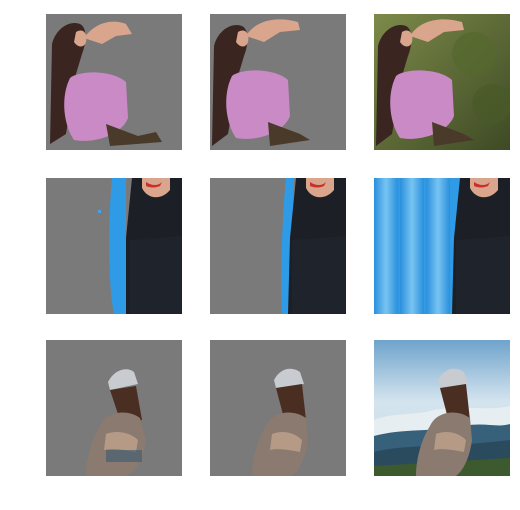 This screenshot has width=520, height=510. Describe the element at coordinates (442, 82) in the screenshot. I see `row1-original-image` at that location.